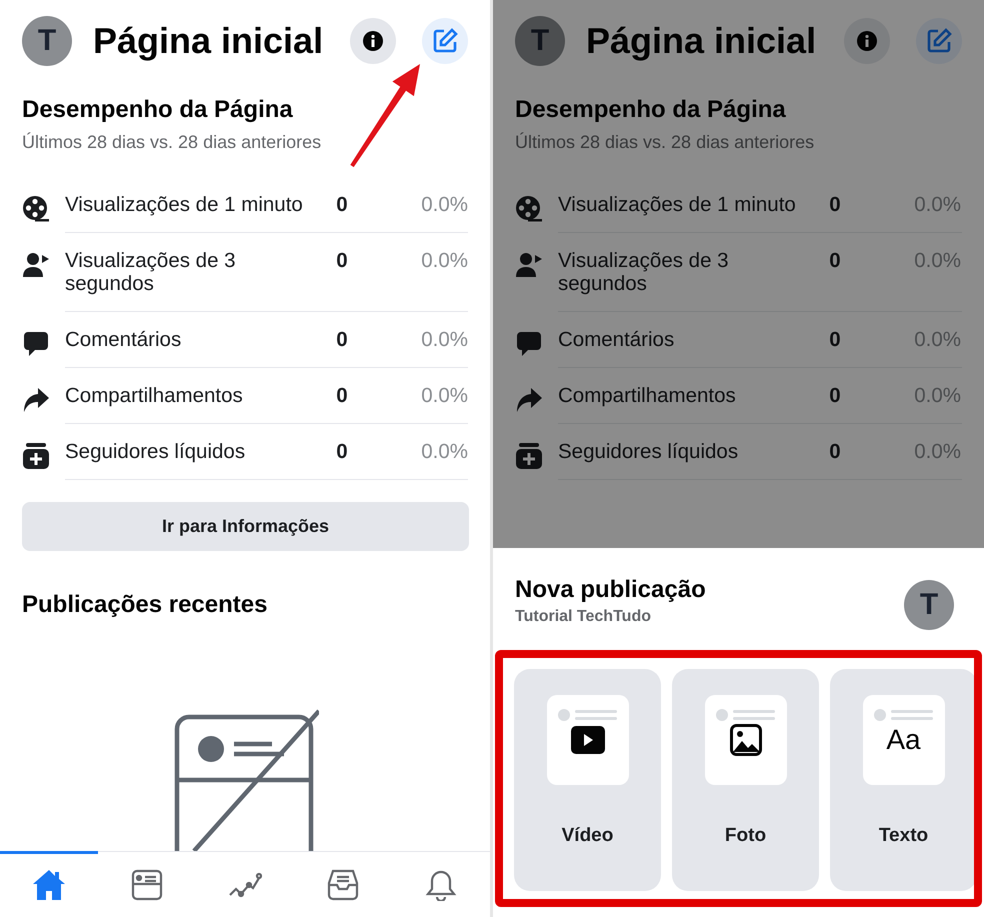  What do you see at coordinates (441, 885) in the screenshot?
I see `bell-icon` at bounding box center [441, 885].